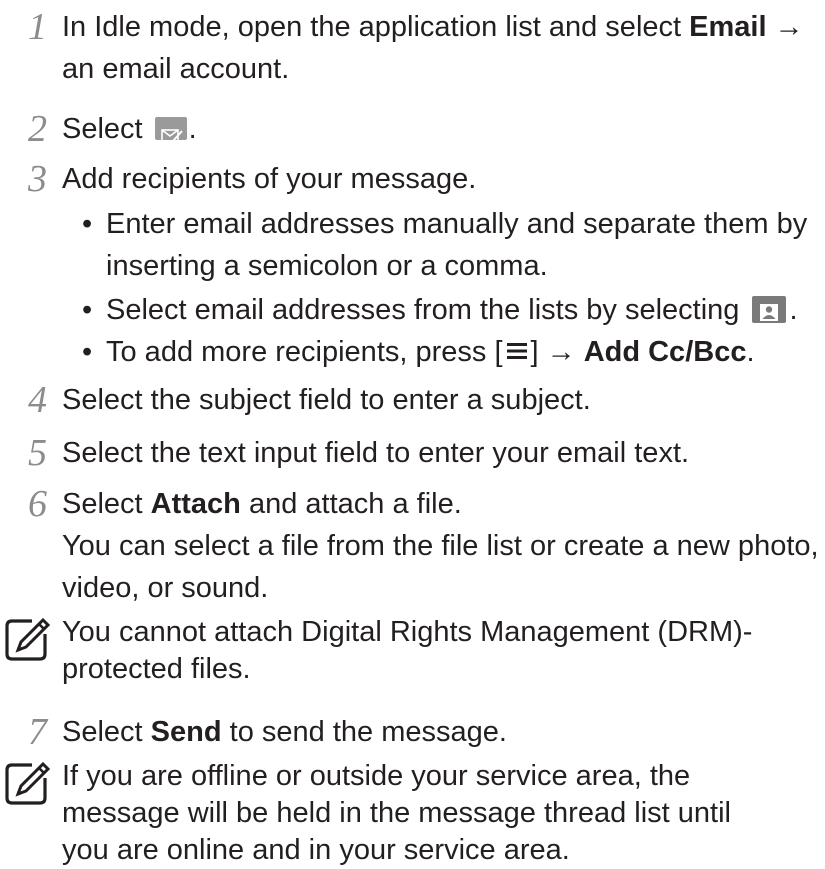 This screenshot has height=869, width=825. I want to click on step-number: 4, so click(37, 400).